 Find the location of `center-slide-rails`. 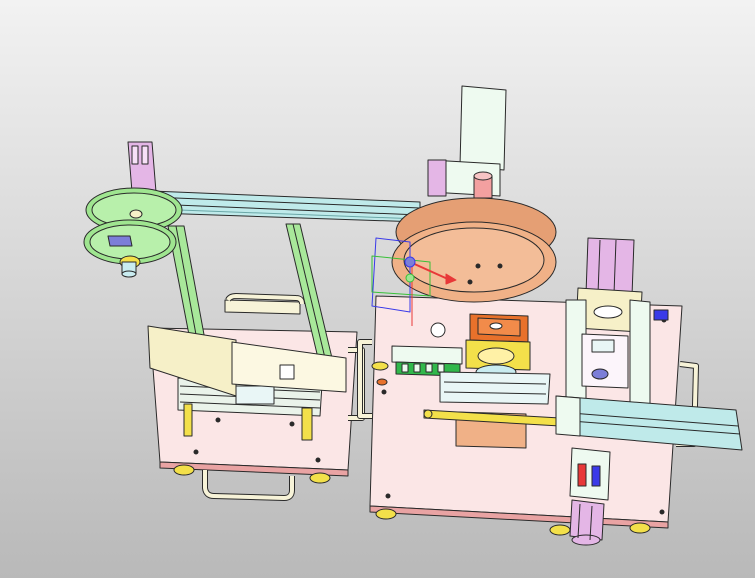

center-slide-rails is located at coordinates (495, 388).